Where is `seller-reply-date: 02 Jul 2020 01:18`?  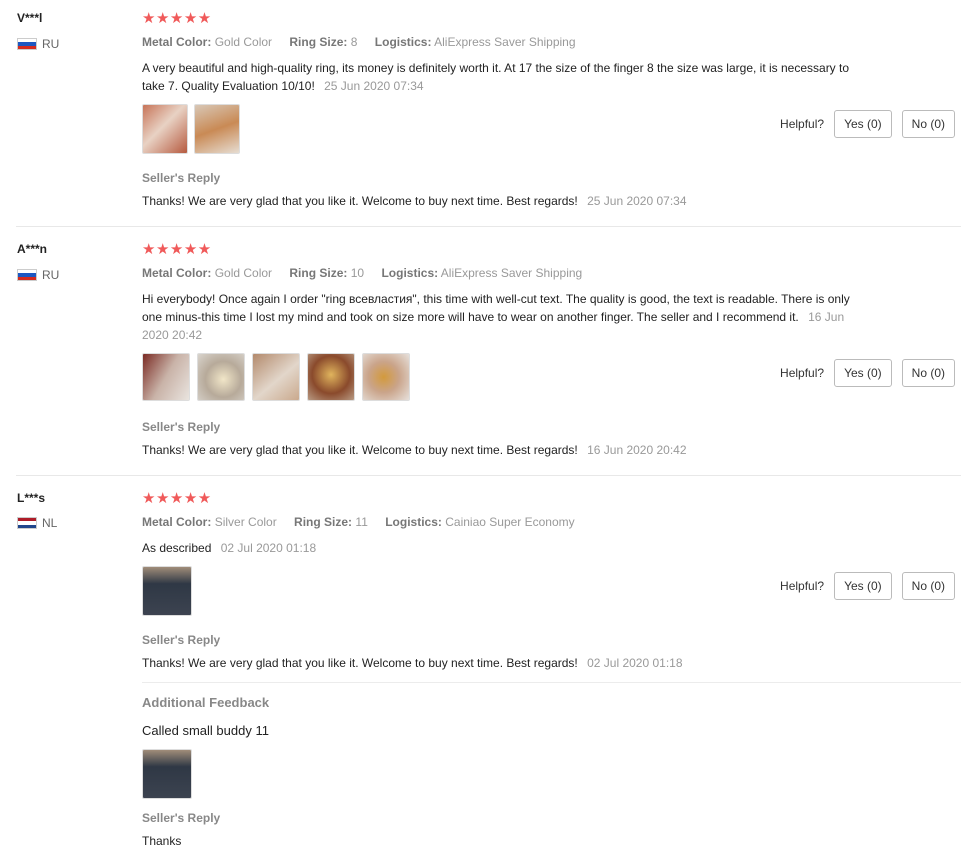 seller-reply-date: 02 Jul 2020 01:18 is located at coordinates (635, 663).